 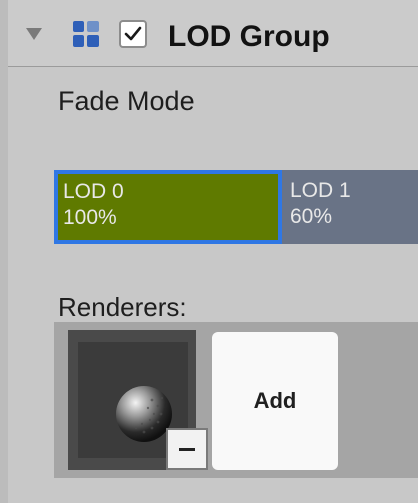 I want to click on foldout-triangle-icon, so click(x=34, y=34).